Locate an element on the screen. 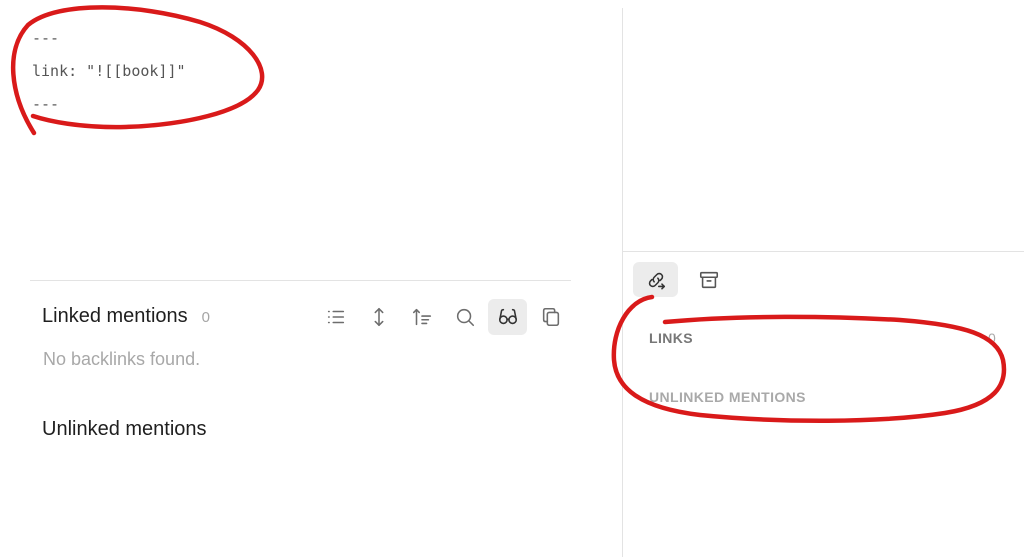 The width and height of the screenshot is (1024, 557). frontmatter-delimiter-start: --- is located at coordinates (46, 38).